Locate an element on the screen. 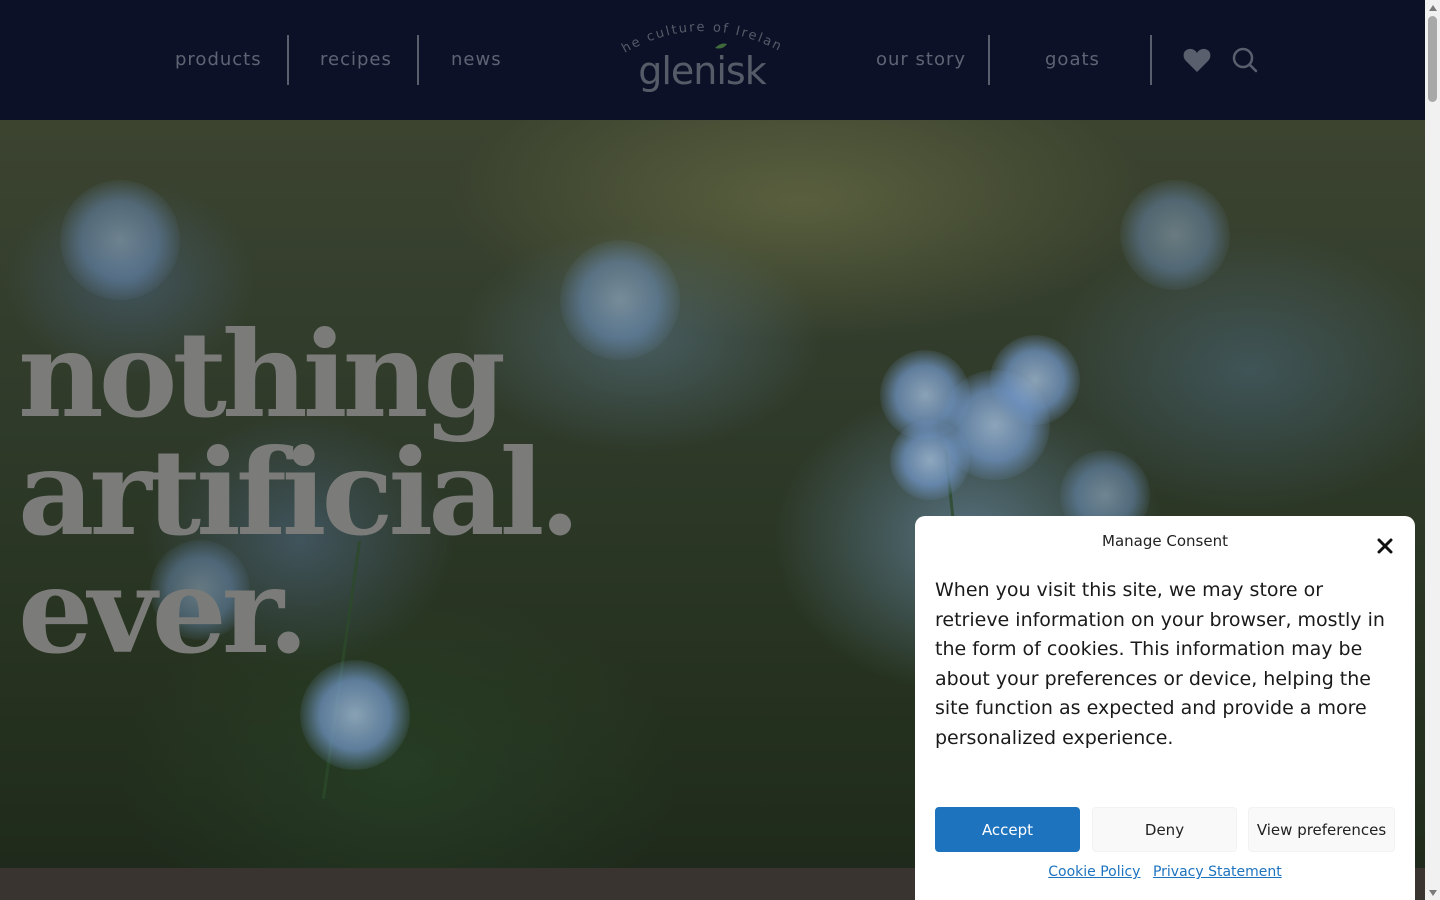 The width and height of the screenshot is (1440, 900). nav-link-recipes: recipes is located at coordinates (356, 60).